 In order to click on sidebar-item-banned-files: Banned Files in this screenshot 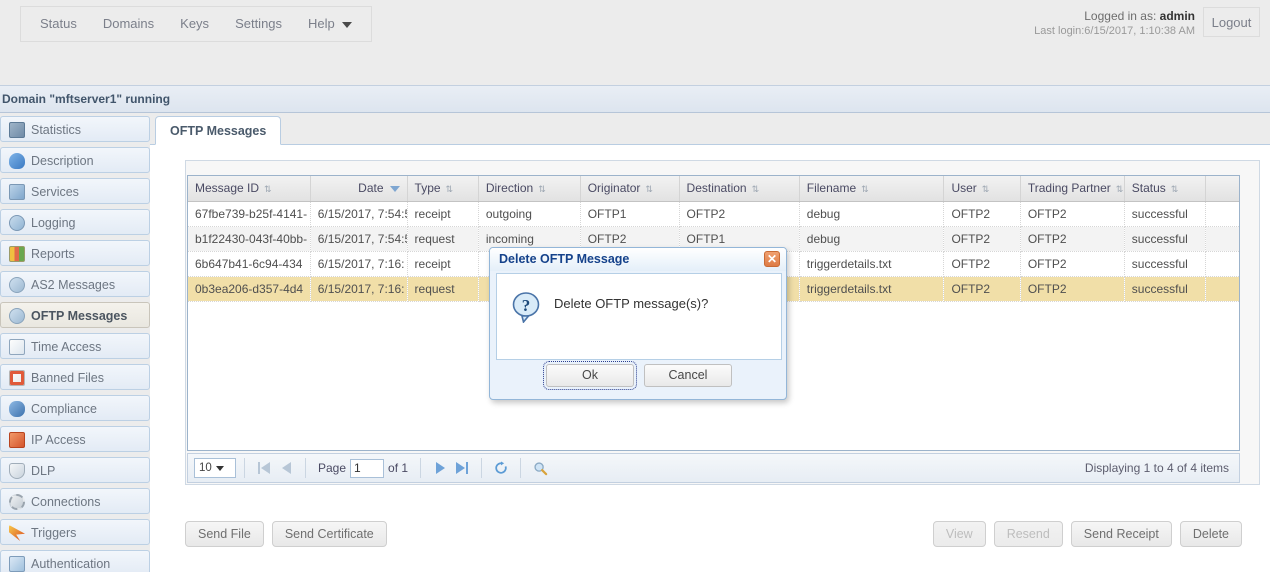, I will do `click(75, 377)`.